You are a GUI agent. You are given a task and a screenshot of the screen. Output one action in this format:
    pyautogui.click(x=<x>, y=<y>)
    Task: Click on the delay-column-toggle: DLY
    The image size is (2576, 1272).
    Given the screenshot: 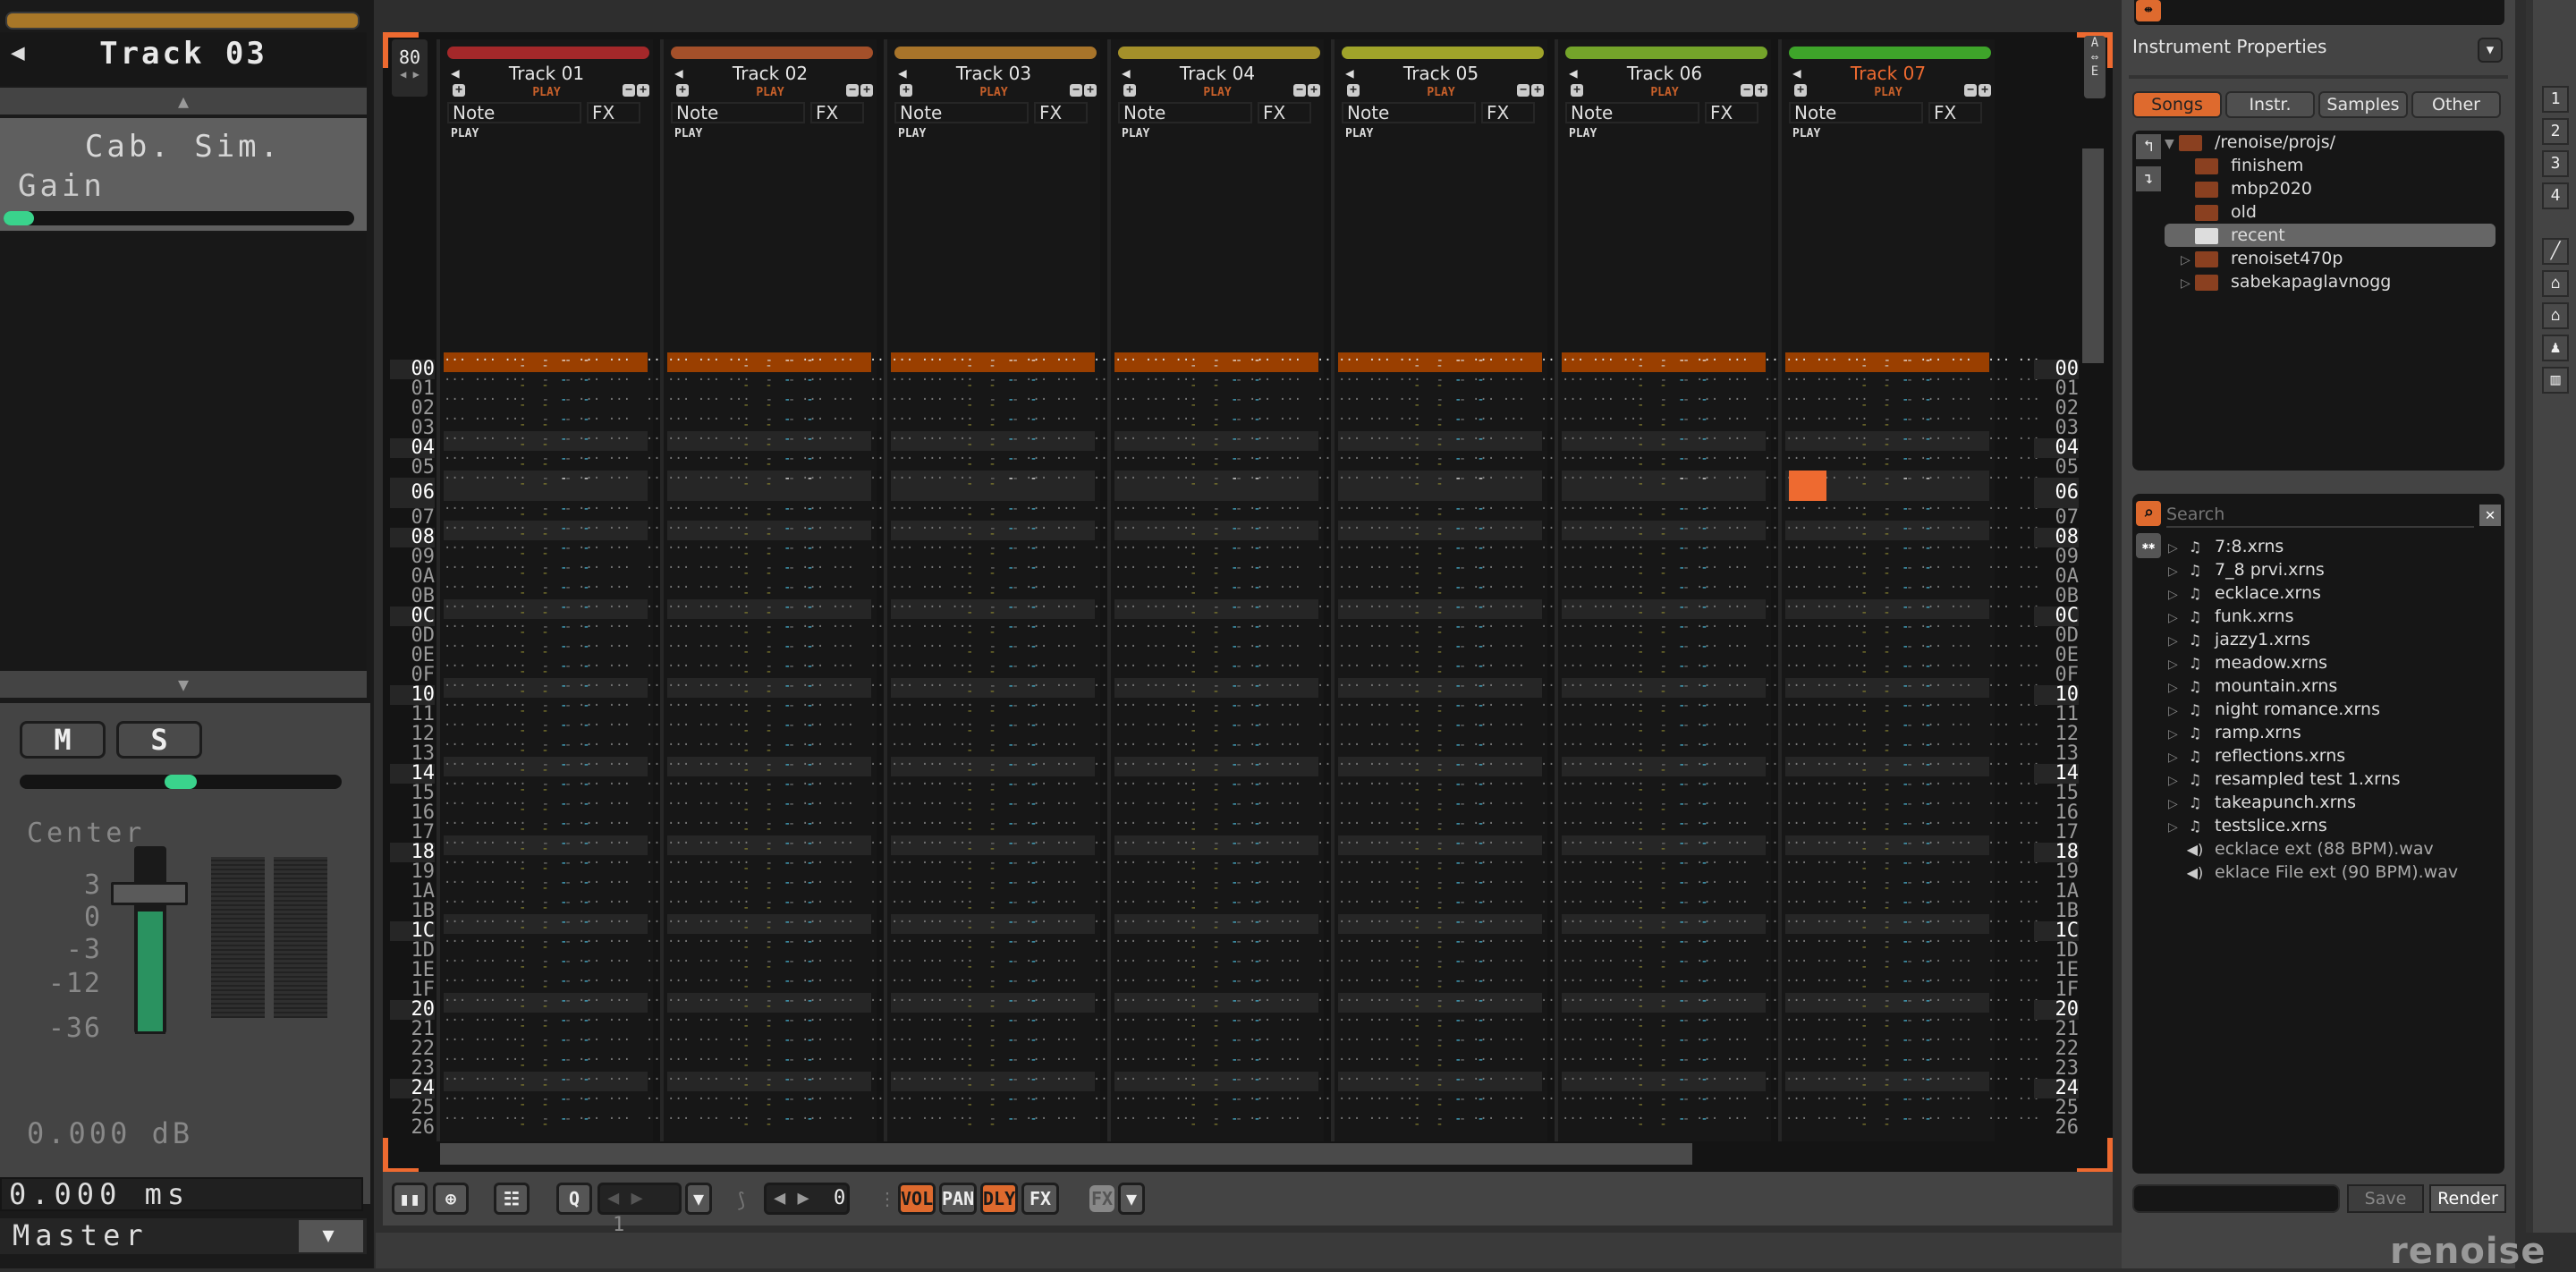 What is the action you would take?
    pyautogui.click(x=999, y=1199)
    